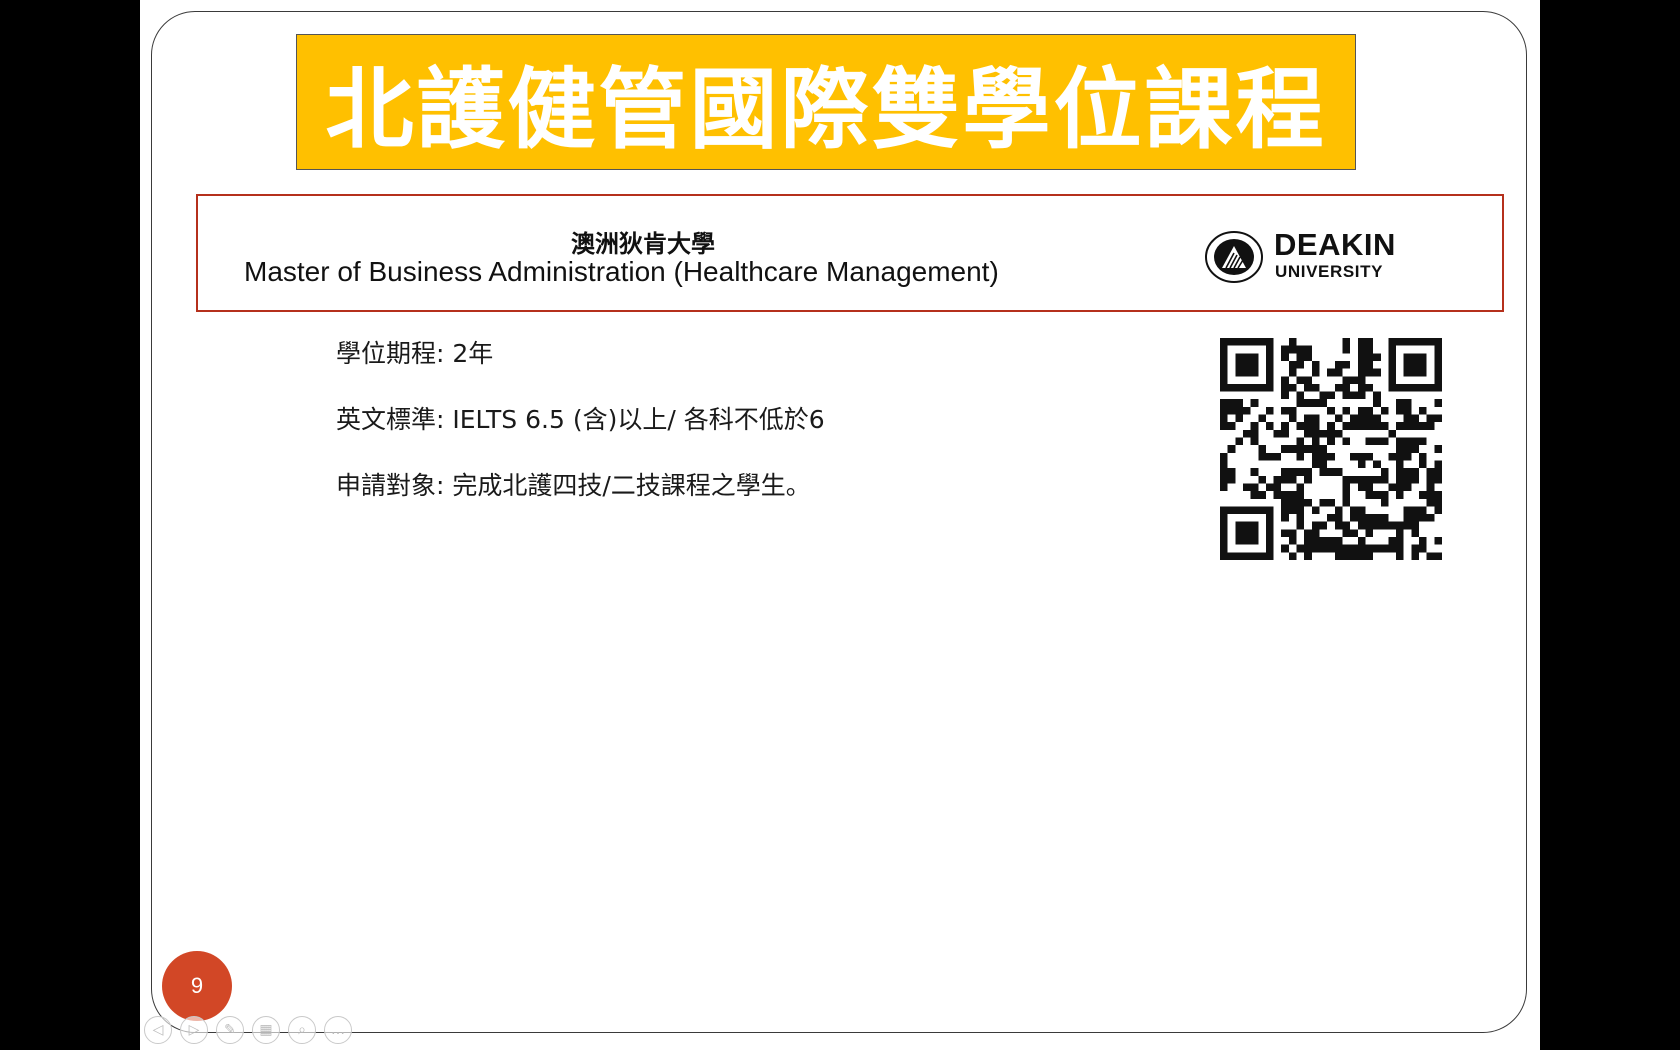  I want to click on eligible-applicants: 申請對象: 完成北護四技/二技課程之學生。, so click(573, 485).